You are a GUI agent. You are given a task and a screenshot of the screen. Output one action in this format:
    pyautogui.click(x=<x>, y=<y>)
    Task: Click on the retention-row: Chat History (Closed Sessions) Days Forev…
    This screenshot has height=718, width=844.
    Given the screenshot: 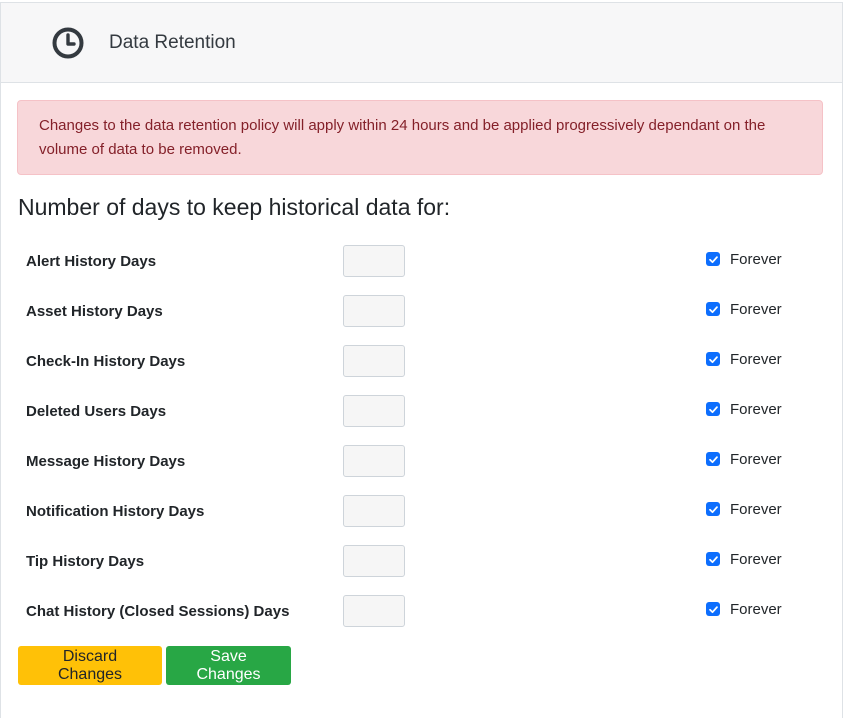 What is the action you would take?
    pyautogui.click(x=421, y=613)
    